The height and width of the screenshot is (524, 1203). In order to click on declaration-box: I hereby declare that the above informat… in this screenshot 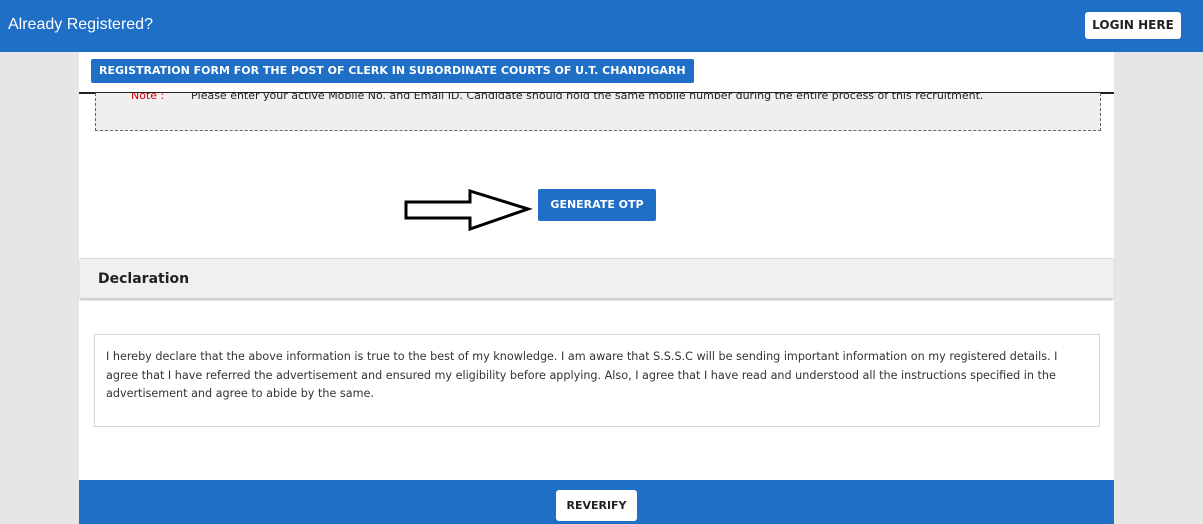, I will do `click(597, 380)`.